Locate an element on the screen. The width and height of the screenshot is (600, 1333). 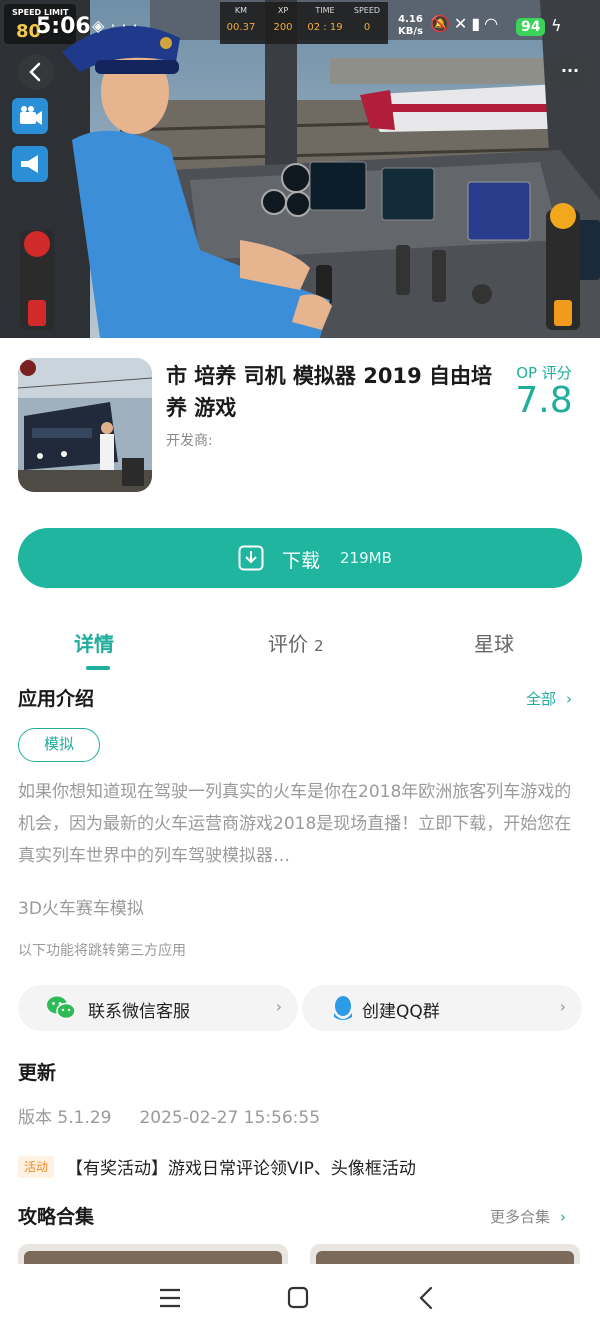
tab-reviews-label: 评价 is located at coordinates (288, 644).